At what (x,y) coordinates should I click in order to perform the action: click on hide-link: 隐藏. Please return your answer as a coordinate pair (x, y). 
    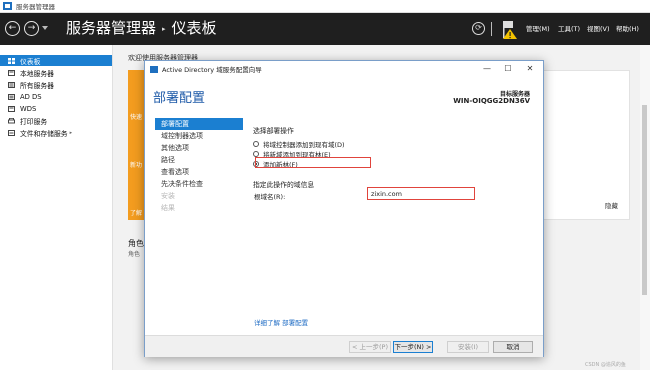
    Looking at the image, I should click on (611, 205).